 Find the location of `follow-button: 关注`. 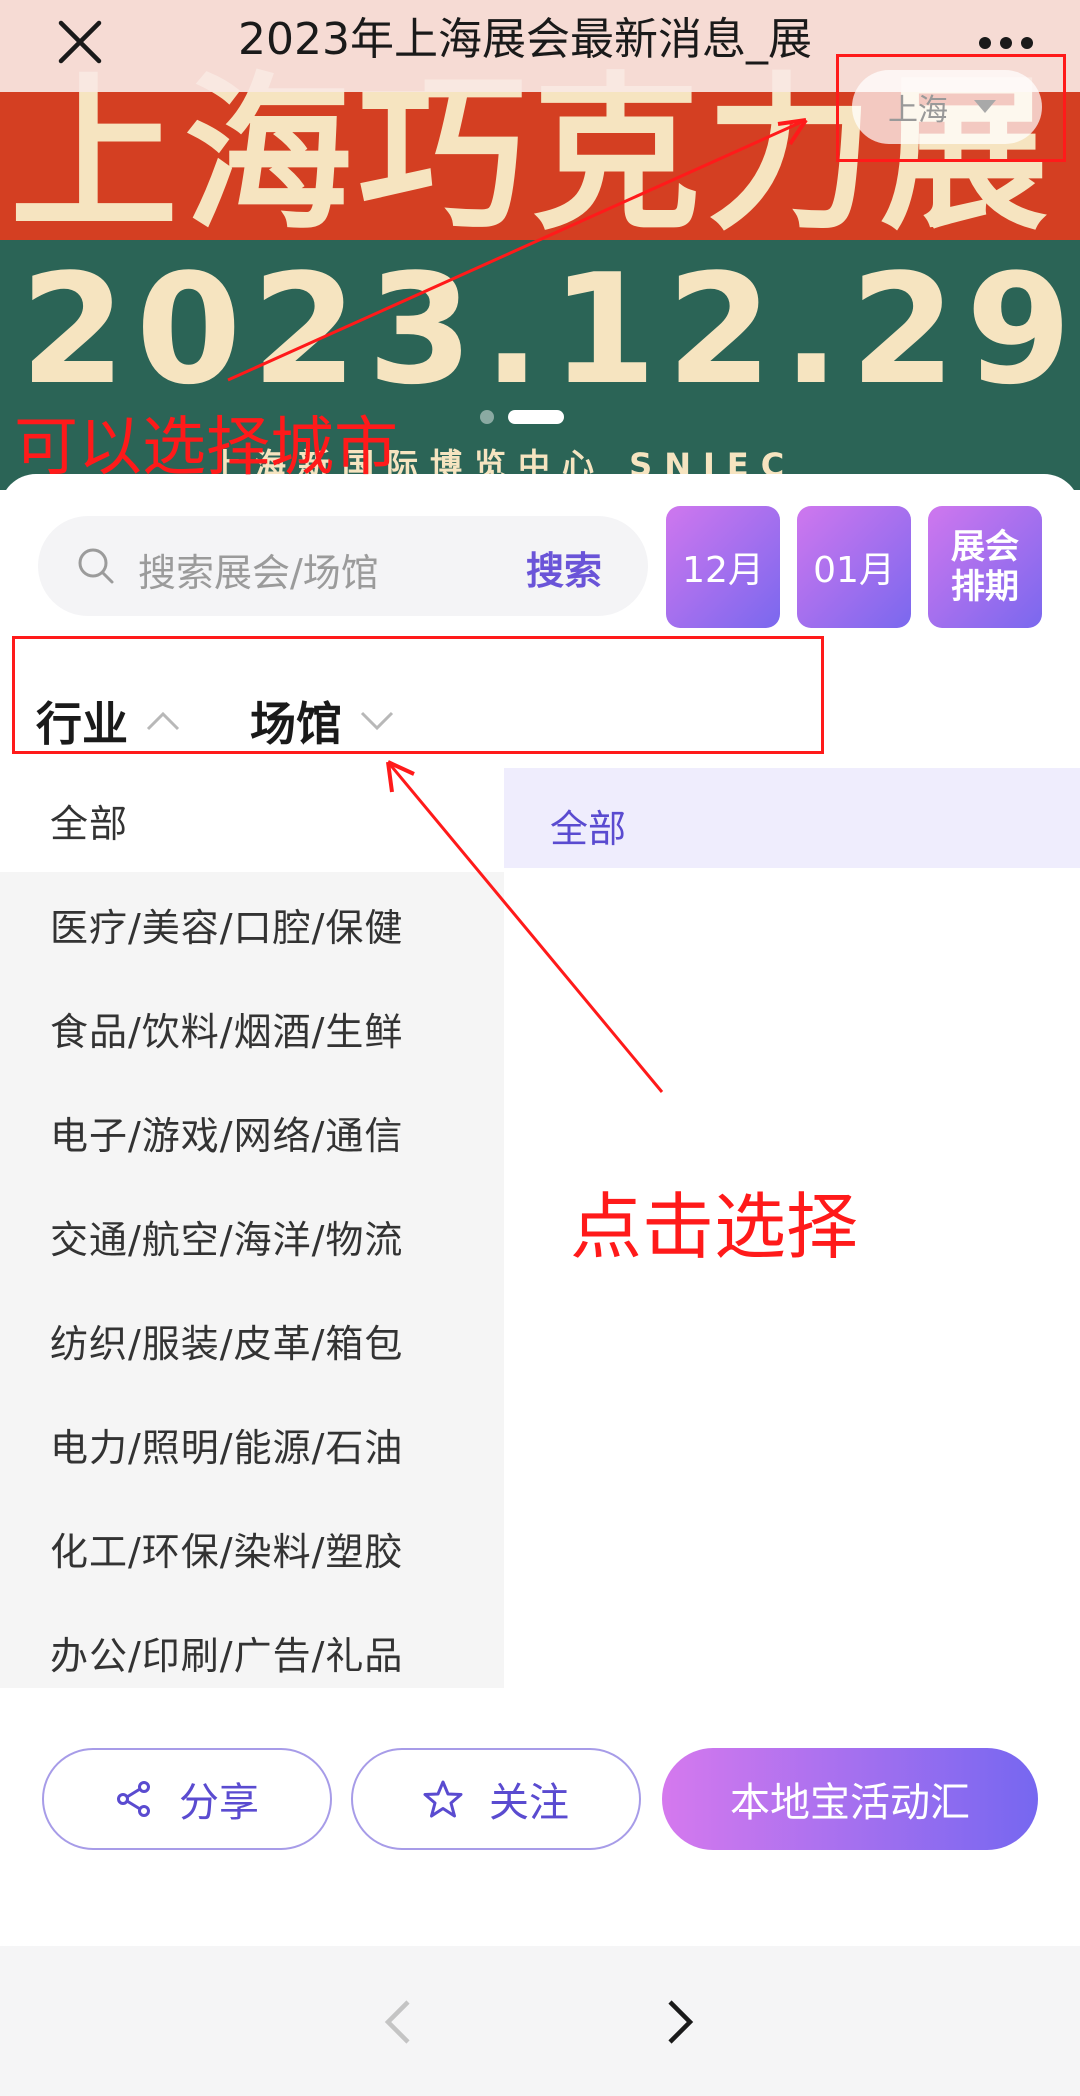

follow-button: 关注 is located at coordinates (496, 1799).